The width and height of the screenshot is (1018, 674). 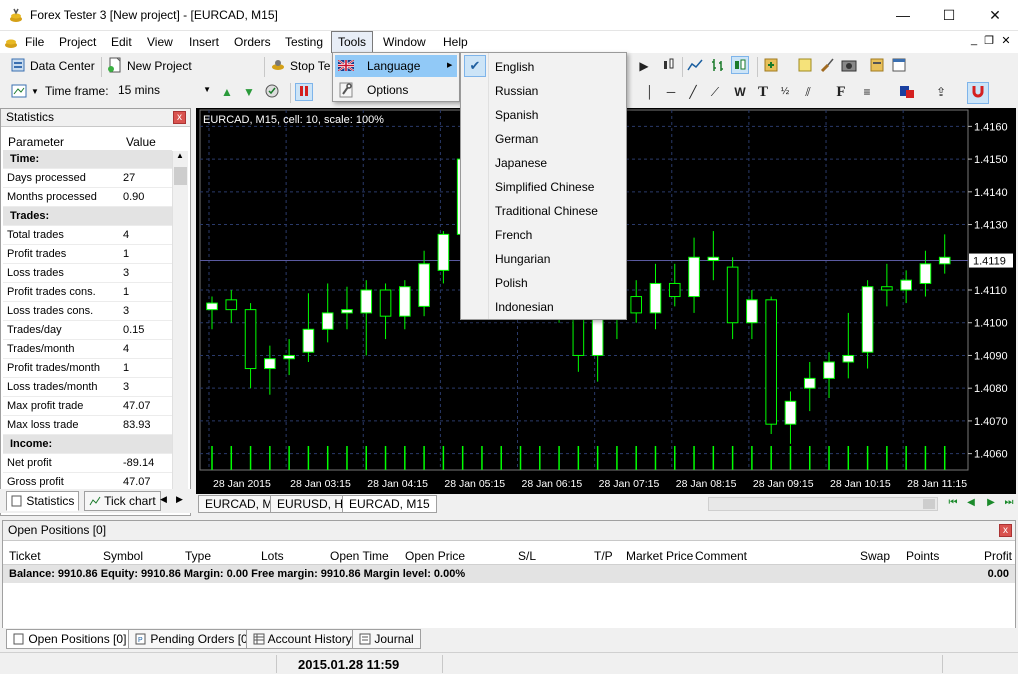 I want to click on pause-icon, so click(x=304, y=92).